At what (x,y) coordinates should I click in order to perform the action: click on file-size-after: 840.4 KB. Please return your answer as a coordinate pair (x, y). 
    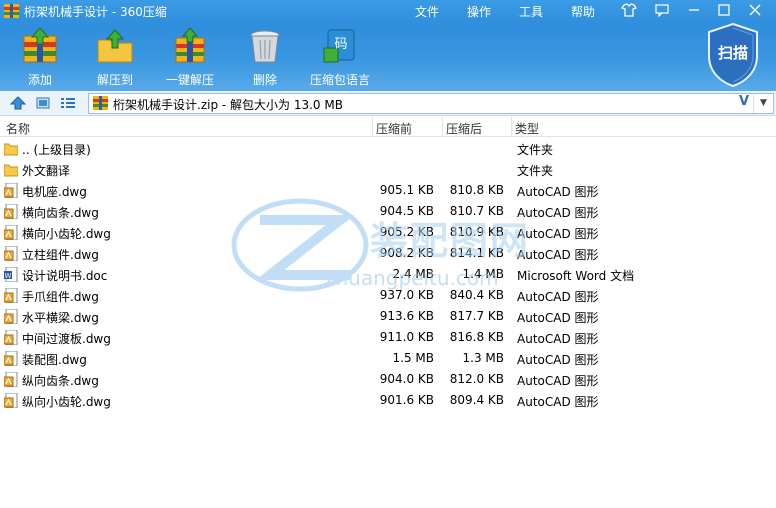
    Looking at the image, I should click on (476, 295).